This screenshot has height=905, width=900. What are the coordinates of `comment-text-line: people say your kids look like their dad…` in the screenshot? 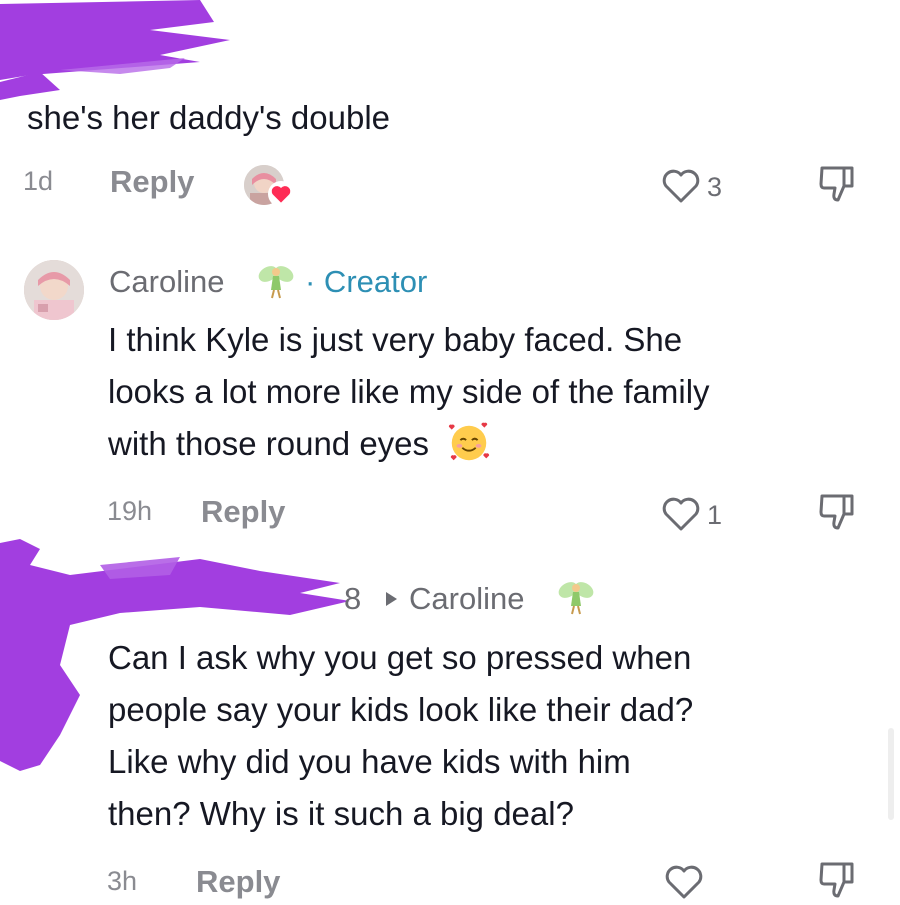 It's located at (401, 709).